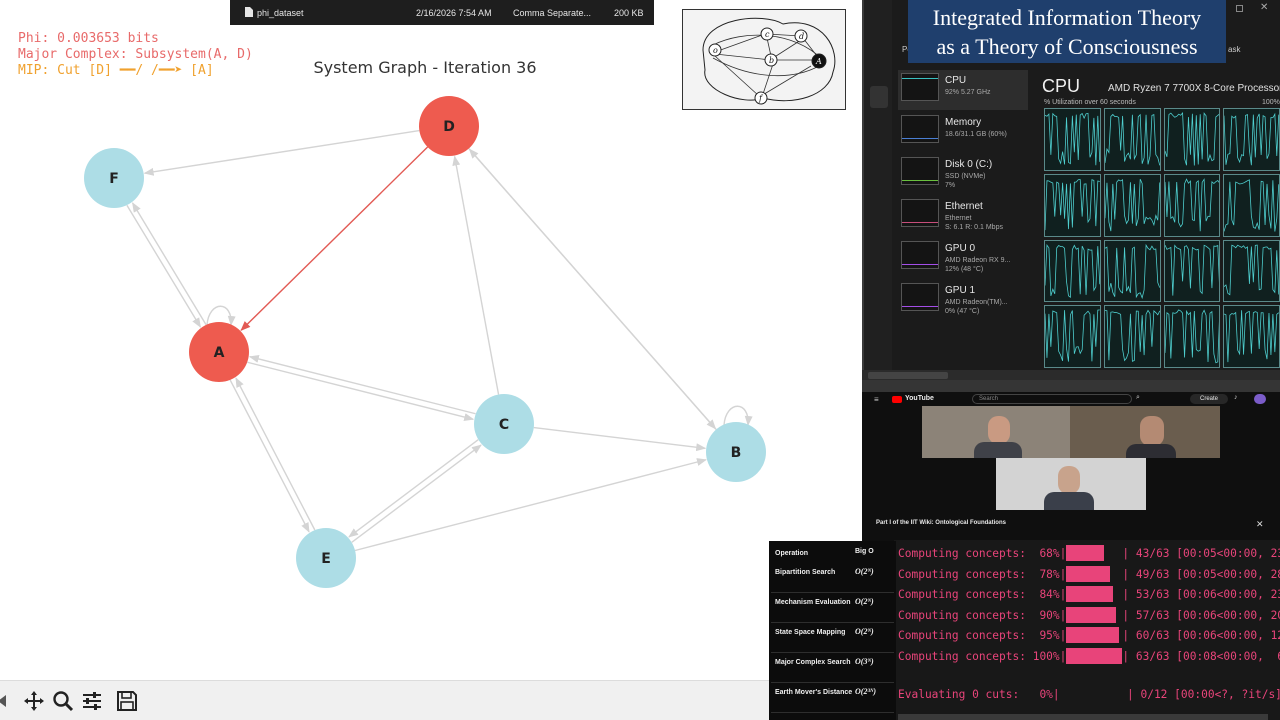 This screenshot has width=1280, height=720. I want to click on resource-name: GPU 0, so click(960, 248).